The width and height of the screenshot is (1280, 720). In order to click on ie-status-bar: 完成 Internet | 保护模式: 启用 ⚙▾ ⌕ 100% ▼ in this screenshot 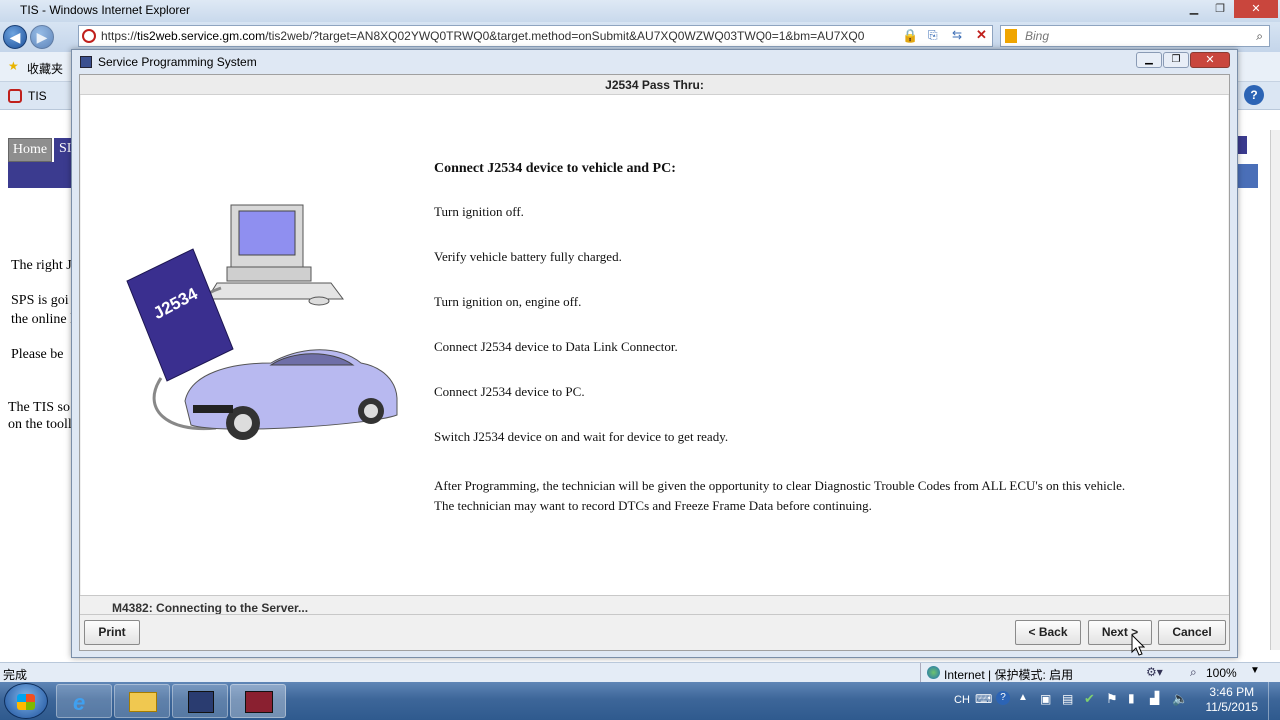, I will do `click(640, 672)`.